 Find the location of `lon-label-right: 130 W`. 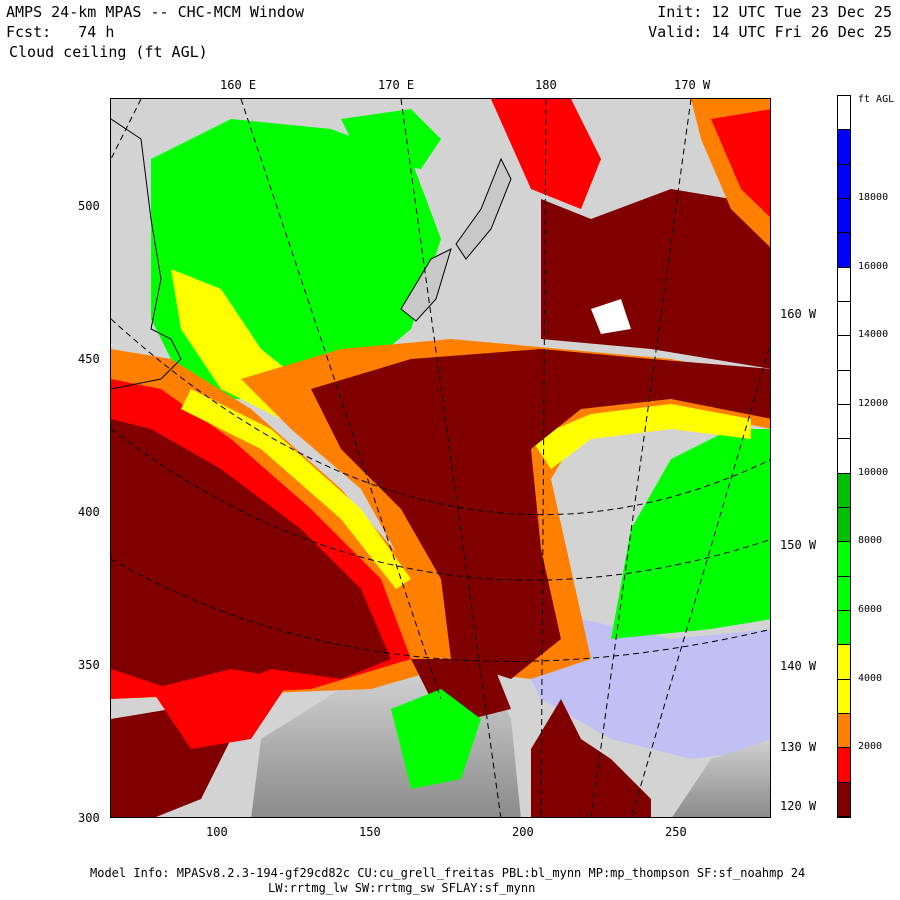

lon-label-right: 130 W is located at coordinates (798, 747).